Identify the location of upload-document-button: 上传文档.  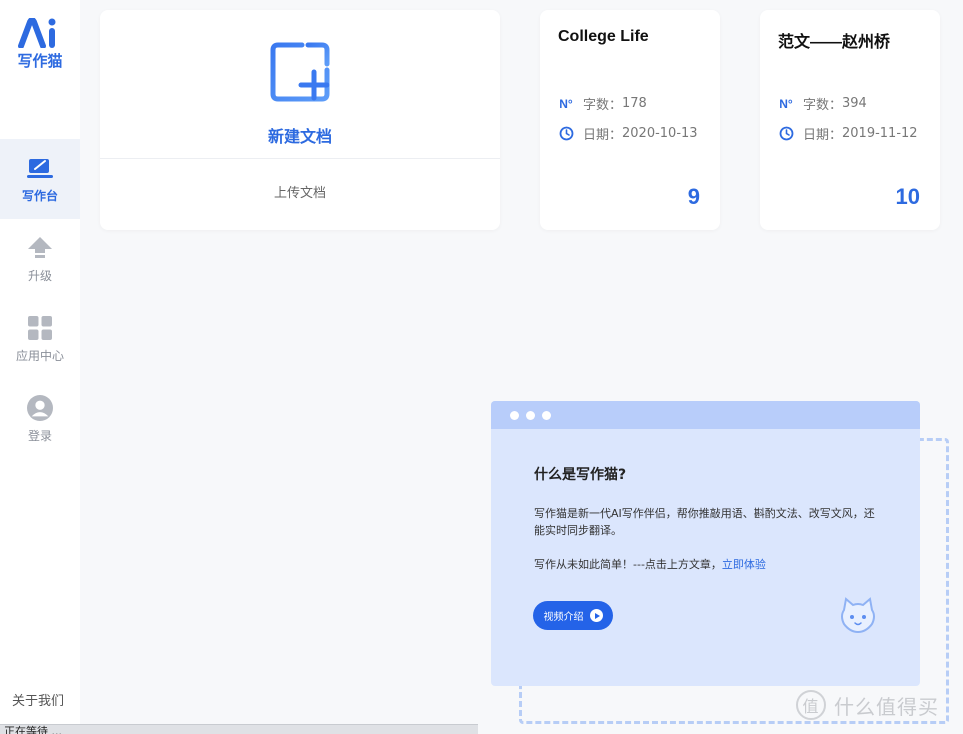
(300, 191).